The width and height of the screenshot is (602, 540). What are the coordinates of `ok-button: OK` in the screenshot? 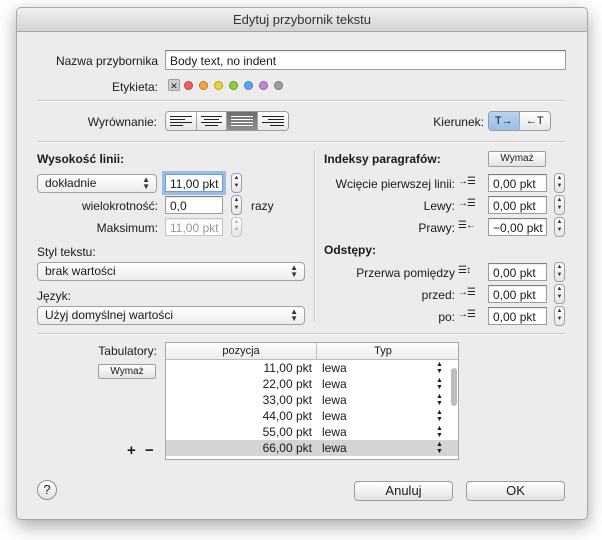 It's located at (515, 491).